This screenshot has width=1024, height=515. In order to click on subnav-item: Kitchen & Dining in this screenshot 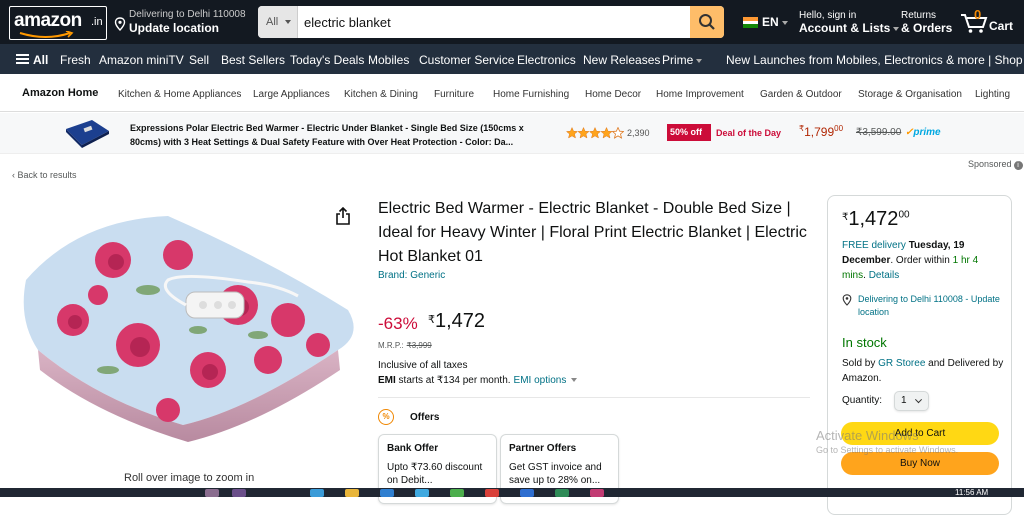, I will do `click(381, 94)`.